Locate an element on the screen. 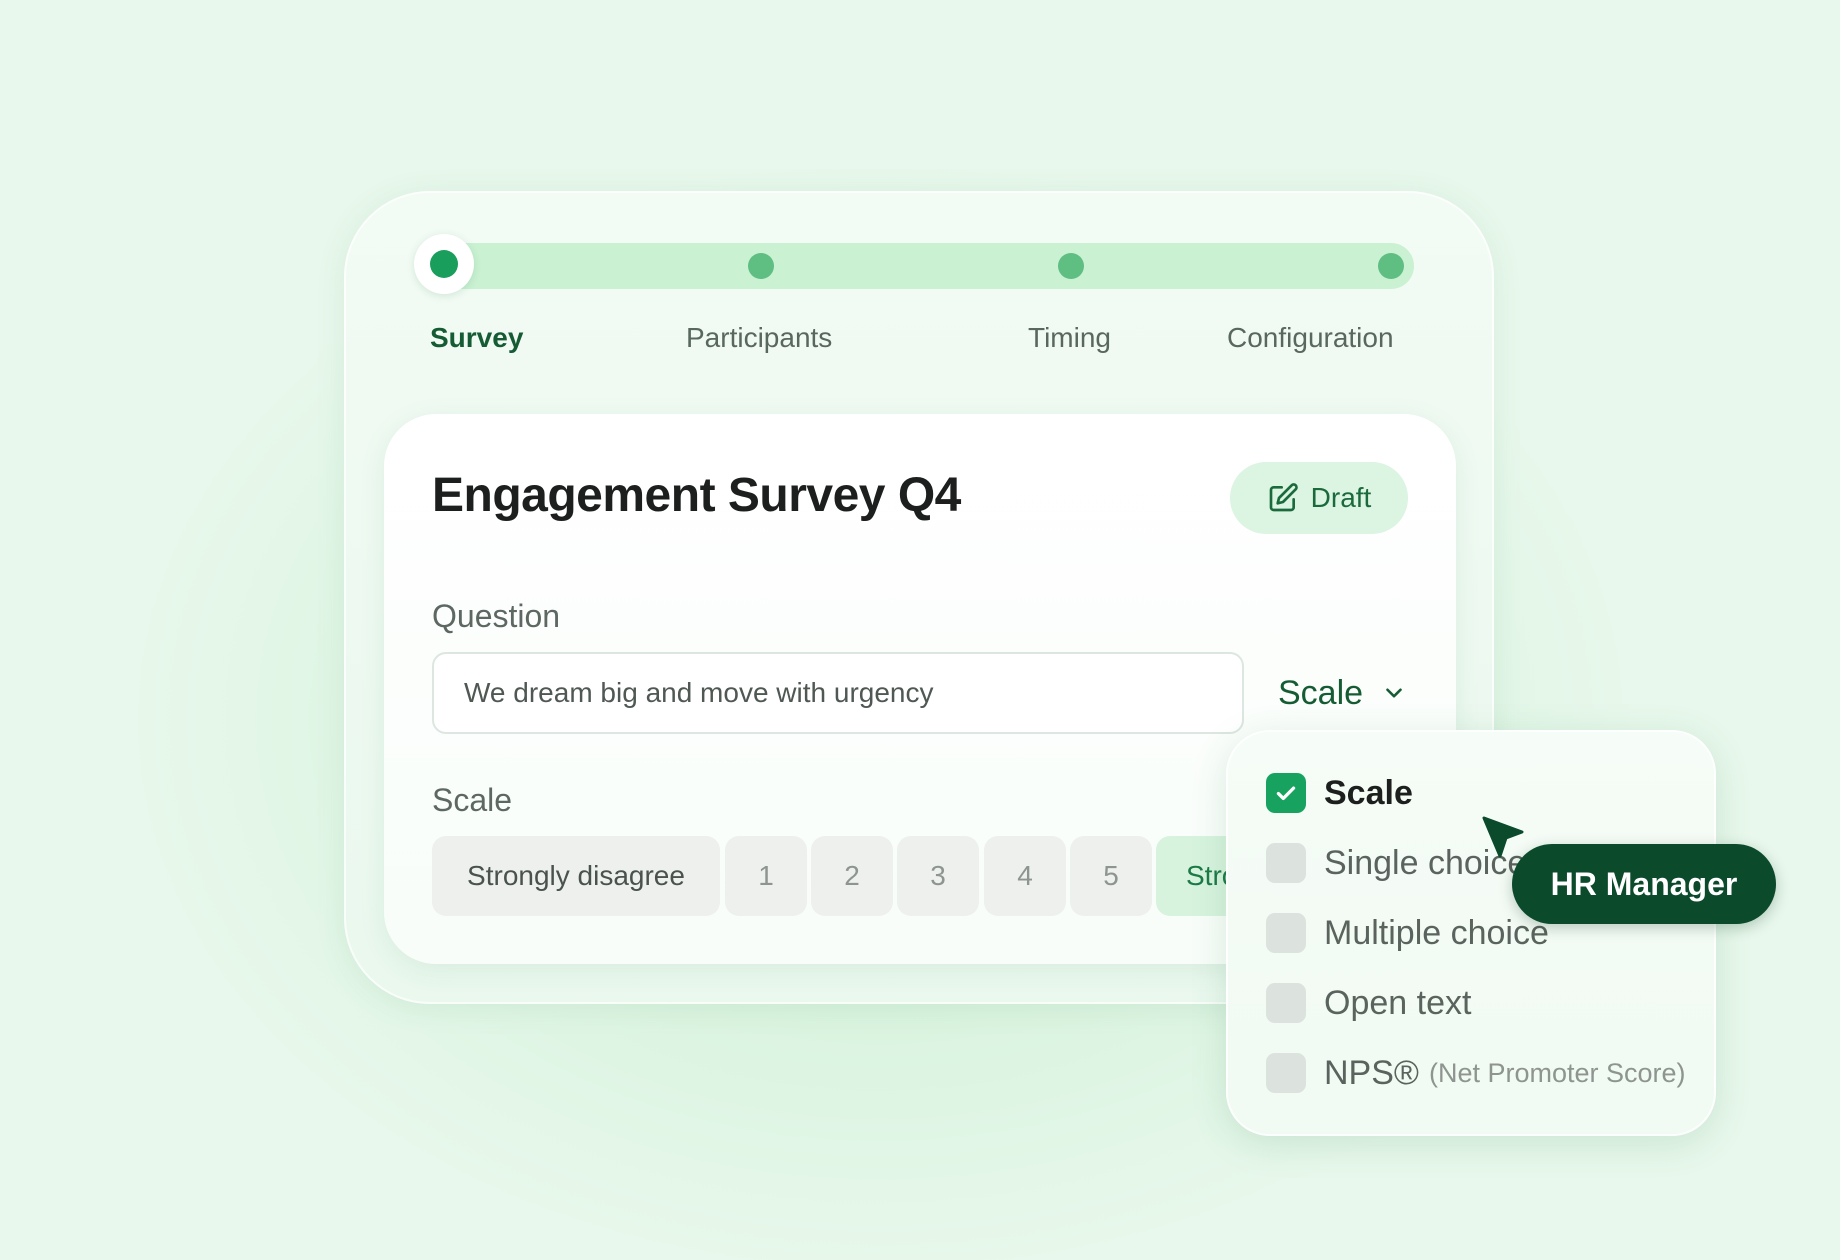 This screenshot has height=1260, width=1840. step-dot-configuration is located at coordinates (1391, 266).